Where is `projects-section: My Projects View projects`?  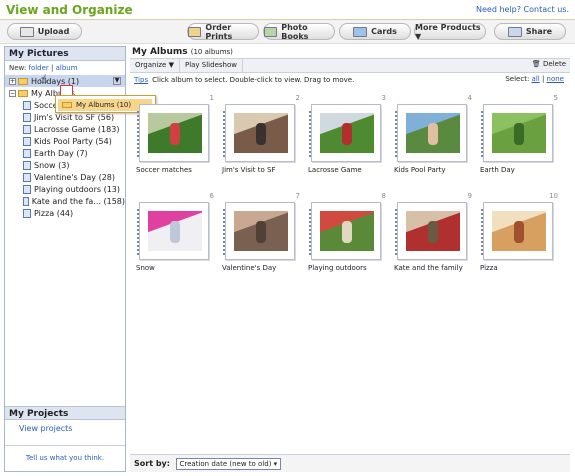 projects-section: My Projects View projects is located at coordinates (65, 421).